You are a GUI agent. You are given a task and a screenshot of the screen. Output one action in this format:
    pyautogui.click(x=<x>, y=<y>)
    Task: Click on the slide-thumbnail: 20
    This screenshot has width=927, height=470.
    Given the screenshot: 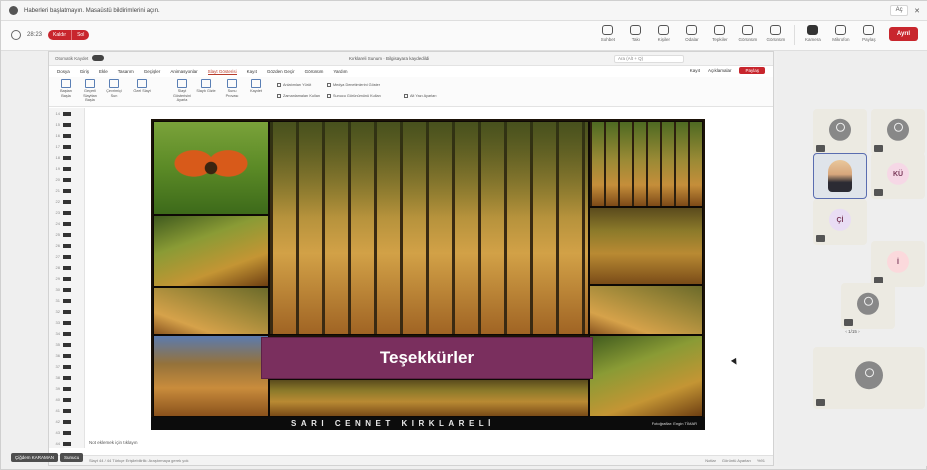 What is the action you would take?
    pyautogui.click(x=66, y=179)
    